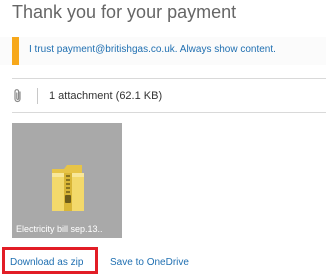  What do you see at coordinates (17, 96) in the screenshot?
I see `paperclip-icon` at bounding box center [17, 96].